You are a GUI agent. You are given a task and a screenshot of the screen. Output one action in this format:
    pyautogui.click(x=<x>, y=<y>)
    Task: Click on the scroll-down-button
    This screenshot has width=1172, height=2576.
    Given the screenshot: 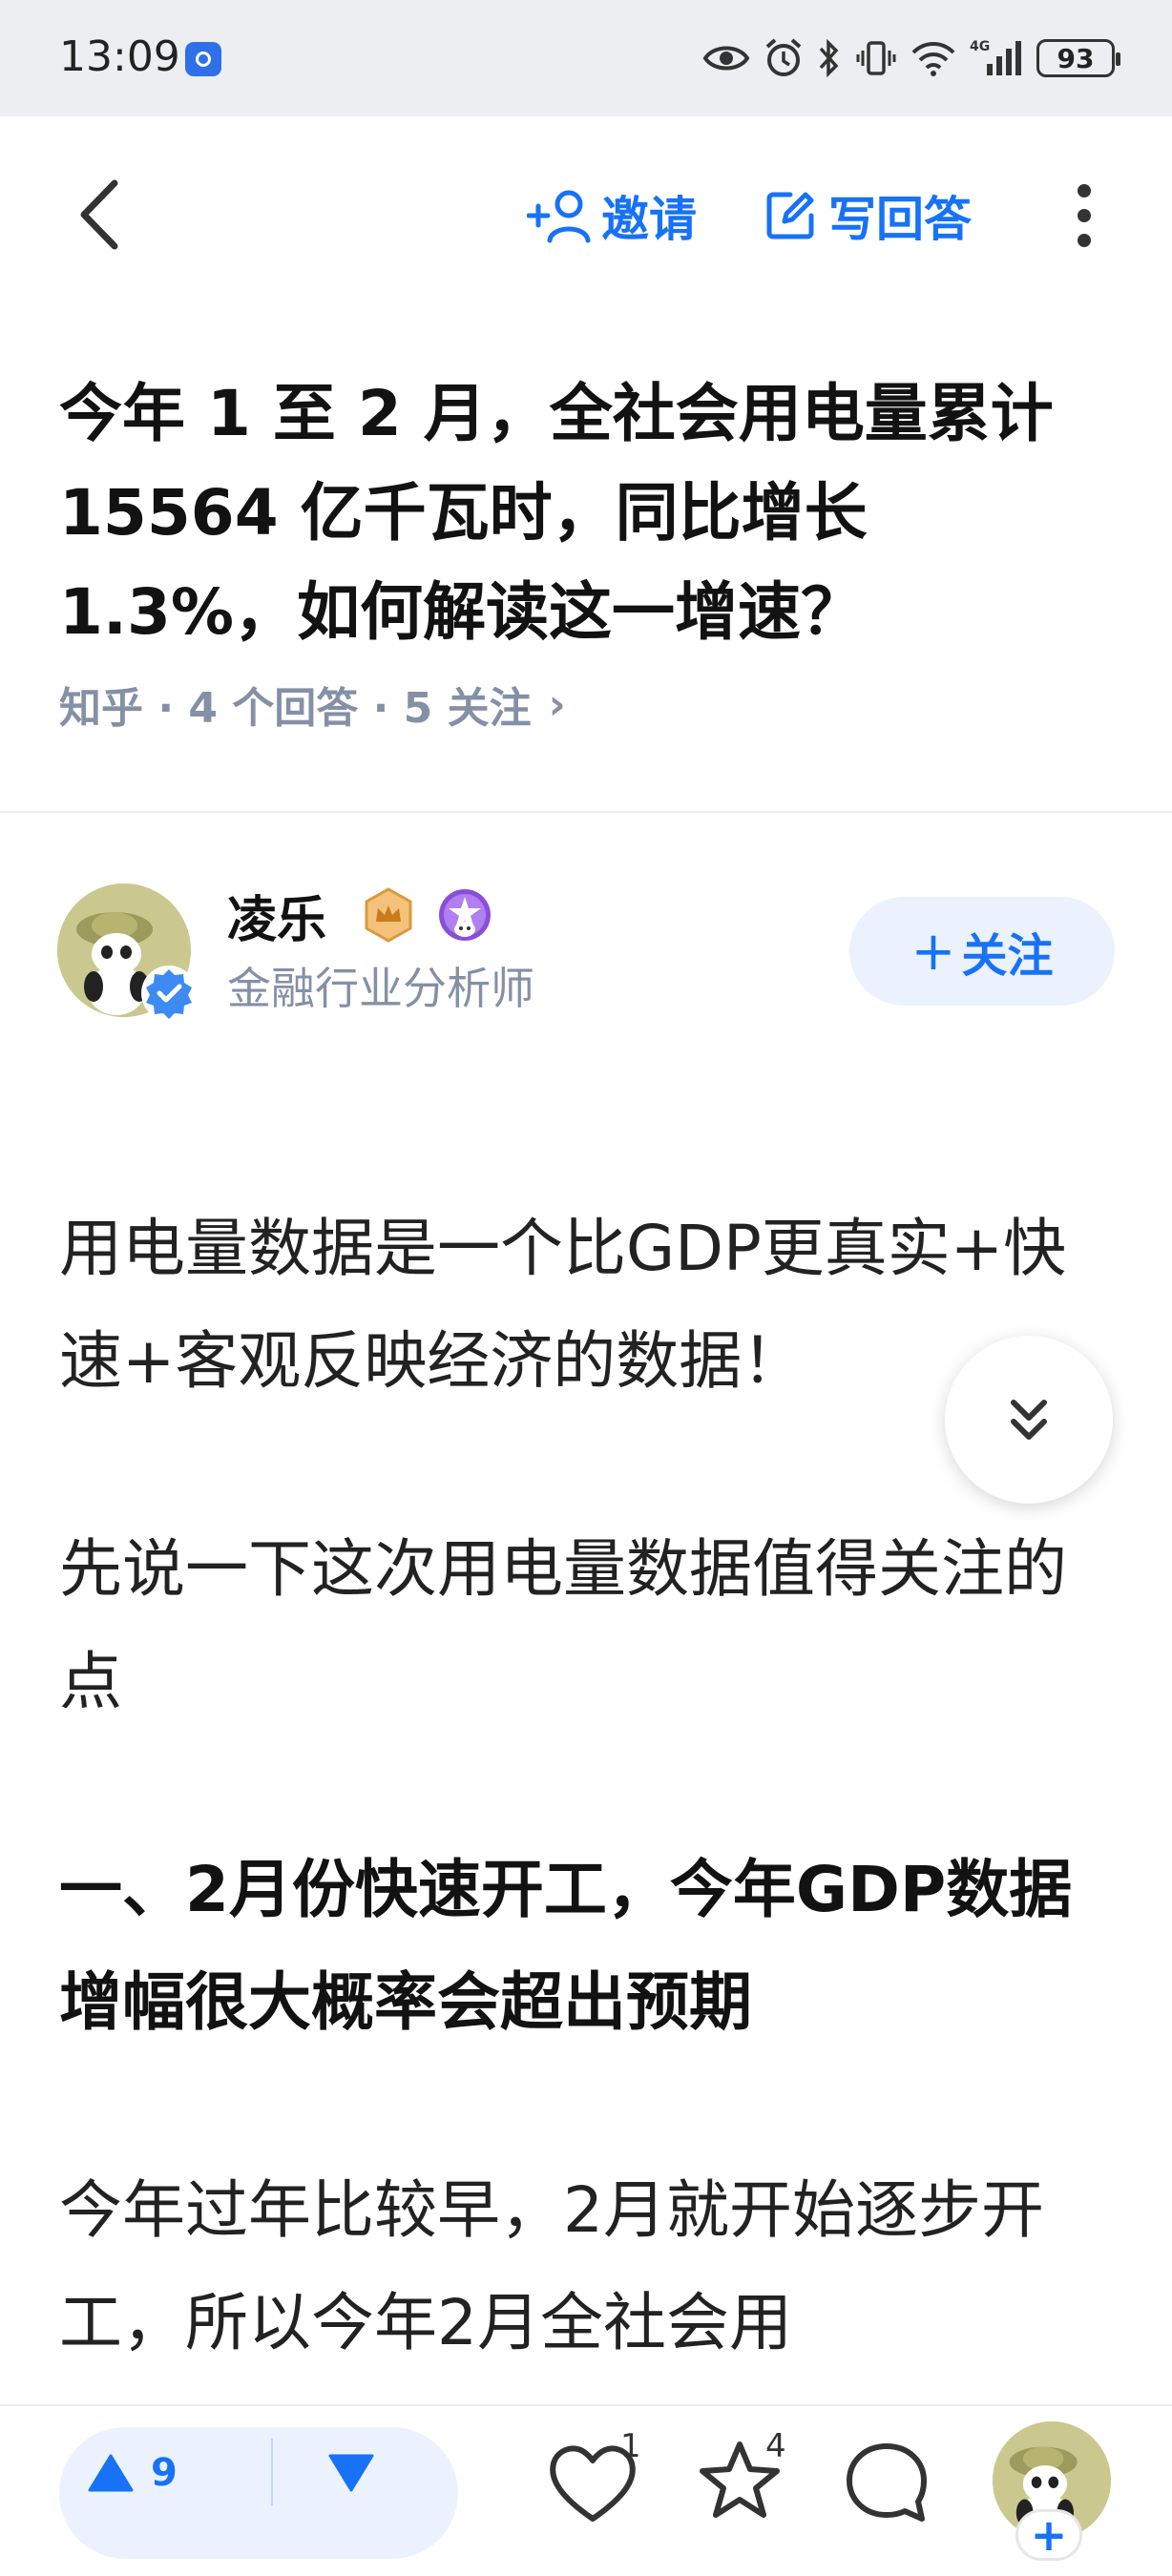 What is the action you would take?
    pyautogui.click(x=1029, y=1420)
    